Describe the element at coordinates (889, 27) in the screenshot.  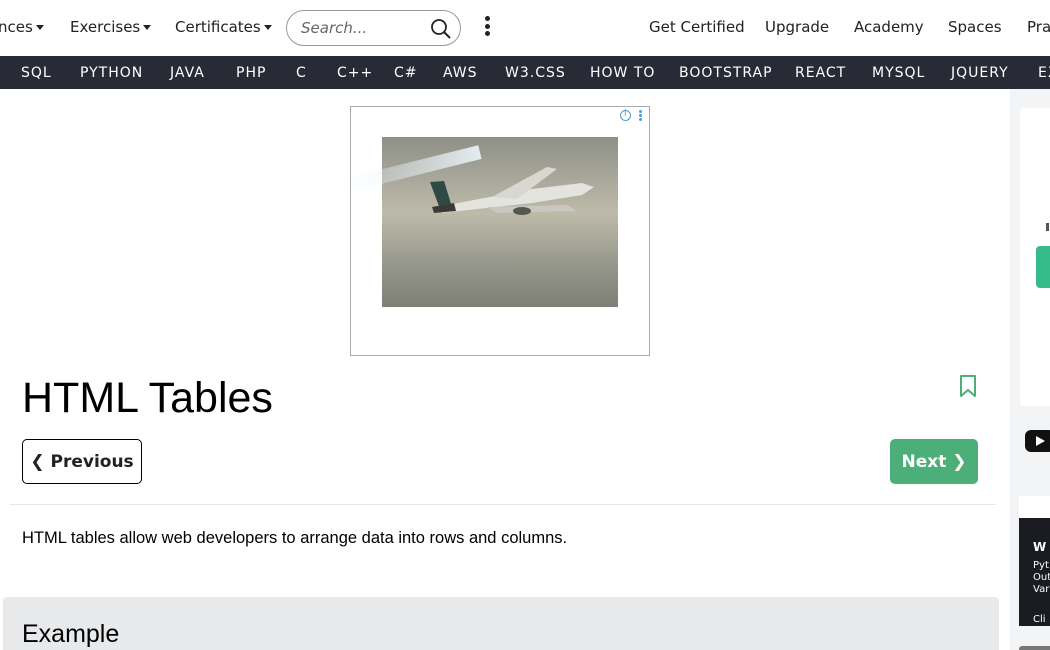
I see `academy-link: Academy` at that location.